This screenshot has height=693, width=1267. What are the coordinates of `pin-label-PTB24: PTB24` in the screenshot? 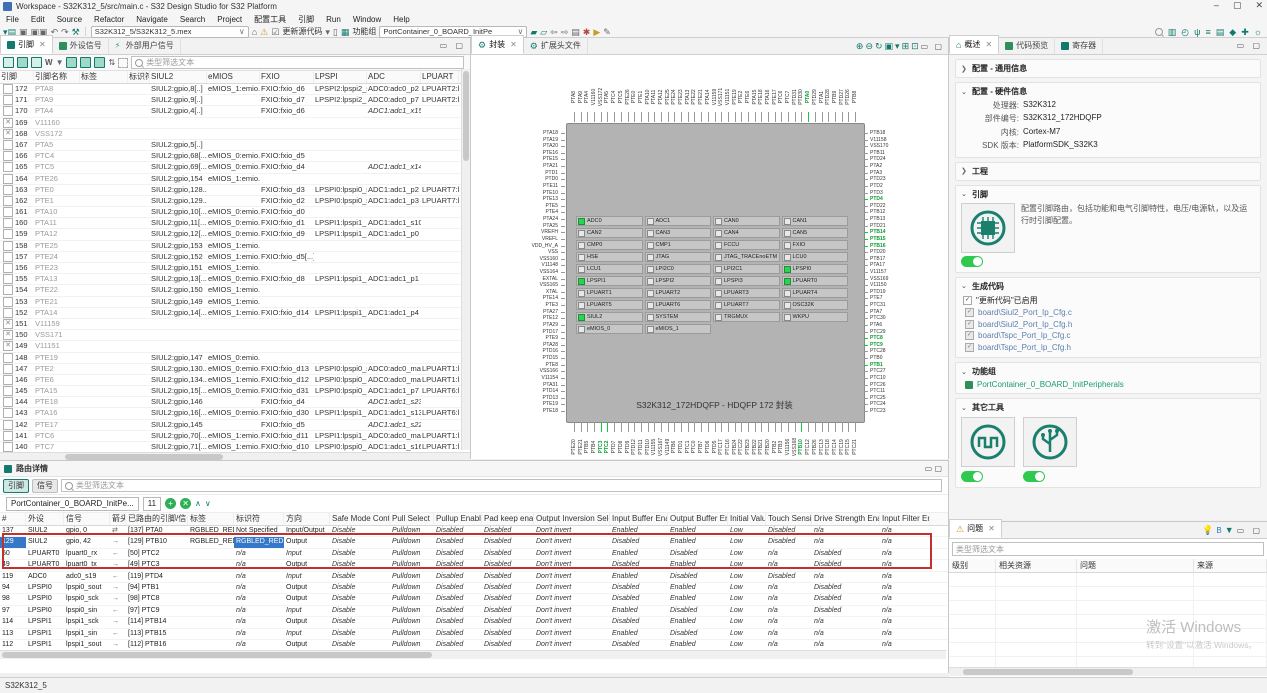 It's located at (735, 446).